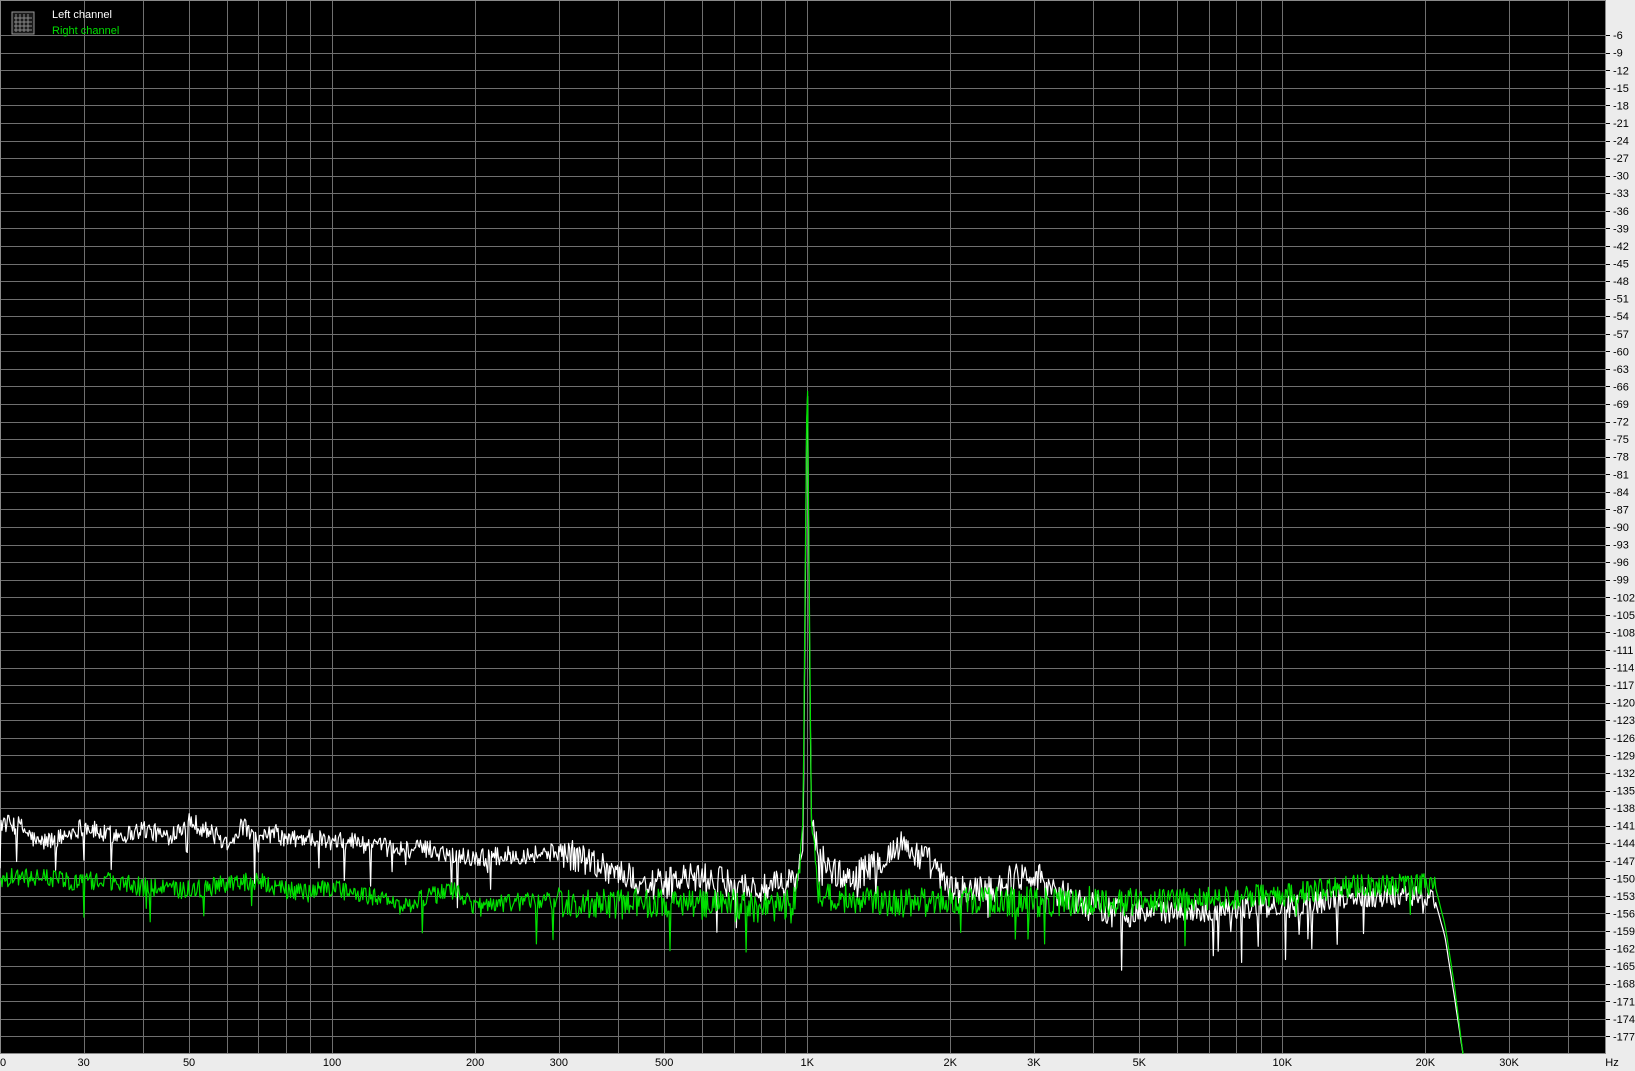 The width and height of the screenshot is (1635, 1071). What do you see at coordinates (475, 1063) in the screenshot?
I see `x-tick-label: 200` at bounding box center [475, 1063].